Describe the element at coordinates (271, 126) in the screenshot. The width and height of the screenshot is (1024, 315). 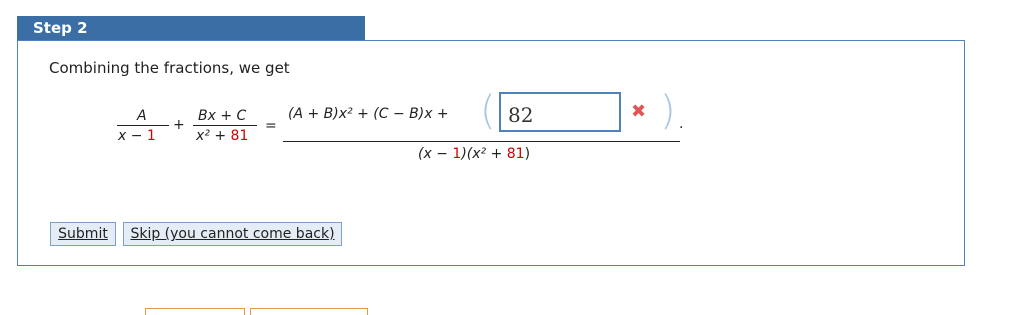
I see `equals-sign: =` at that location.